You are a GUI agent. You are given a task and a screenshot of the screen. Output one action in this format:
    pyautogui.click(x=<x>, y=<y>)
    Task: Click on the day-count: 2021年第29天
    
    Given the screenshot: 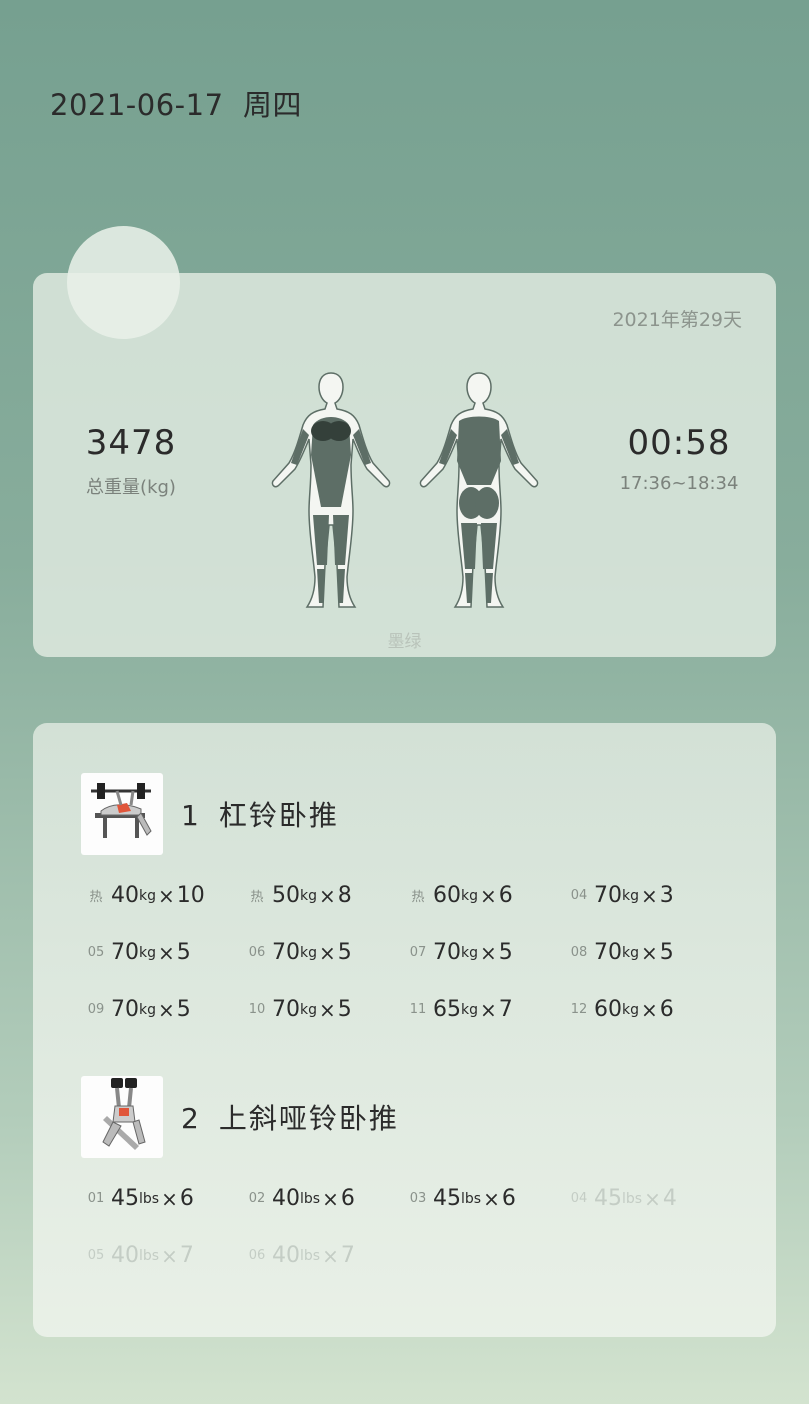 What is the action you would take?
    pyautogui.click(x=677, y=320)
    